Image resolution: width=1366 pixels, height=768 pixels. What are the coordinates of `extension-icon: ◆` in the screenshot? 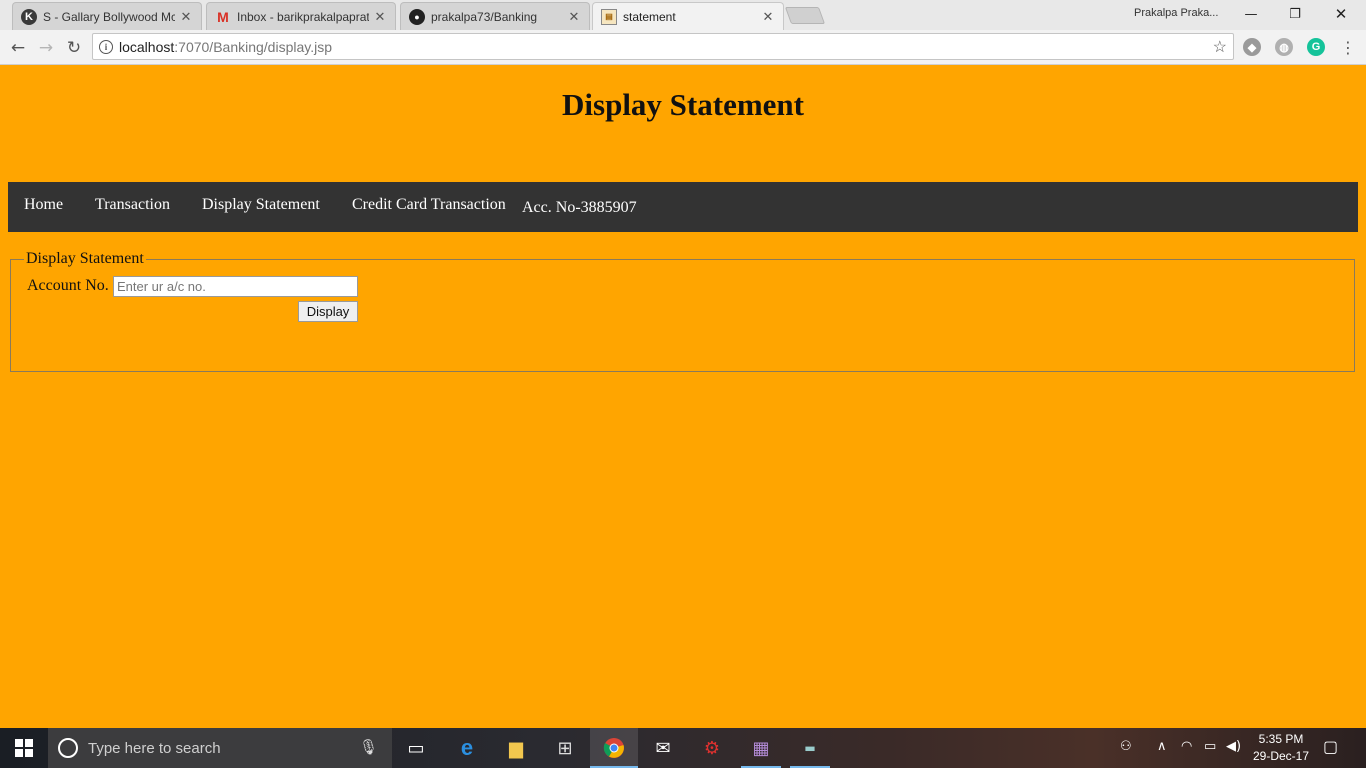 It's located at (1252, 47).